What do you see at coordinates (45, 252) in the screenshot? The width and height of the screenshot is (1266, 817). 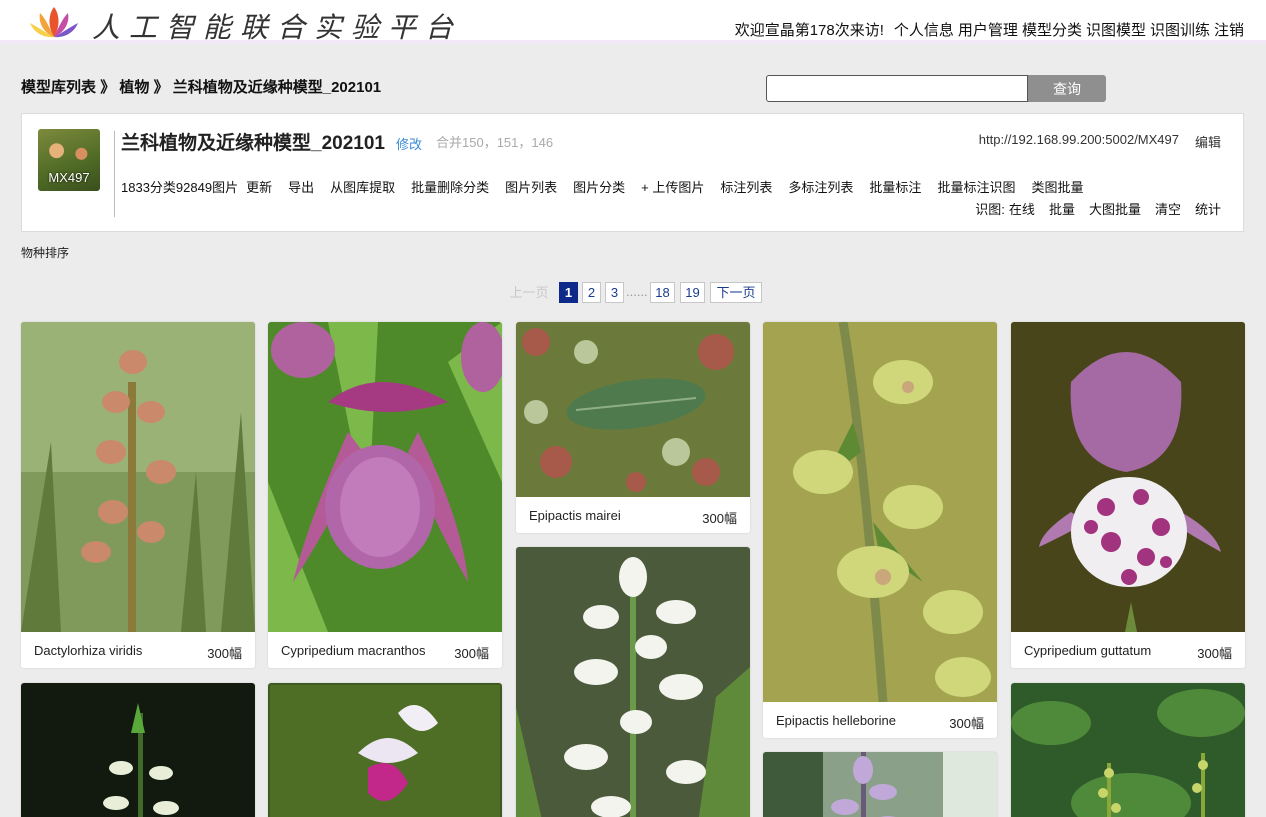 I see `species-sort-link: 物种排序` at bounding box center [45, 252].